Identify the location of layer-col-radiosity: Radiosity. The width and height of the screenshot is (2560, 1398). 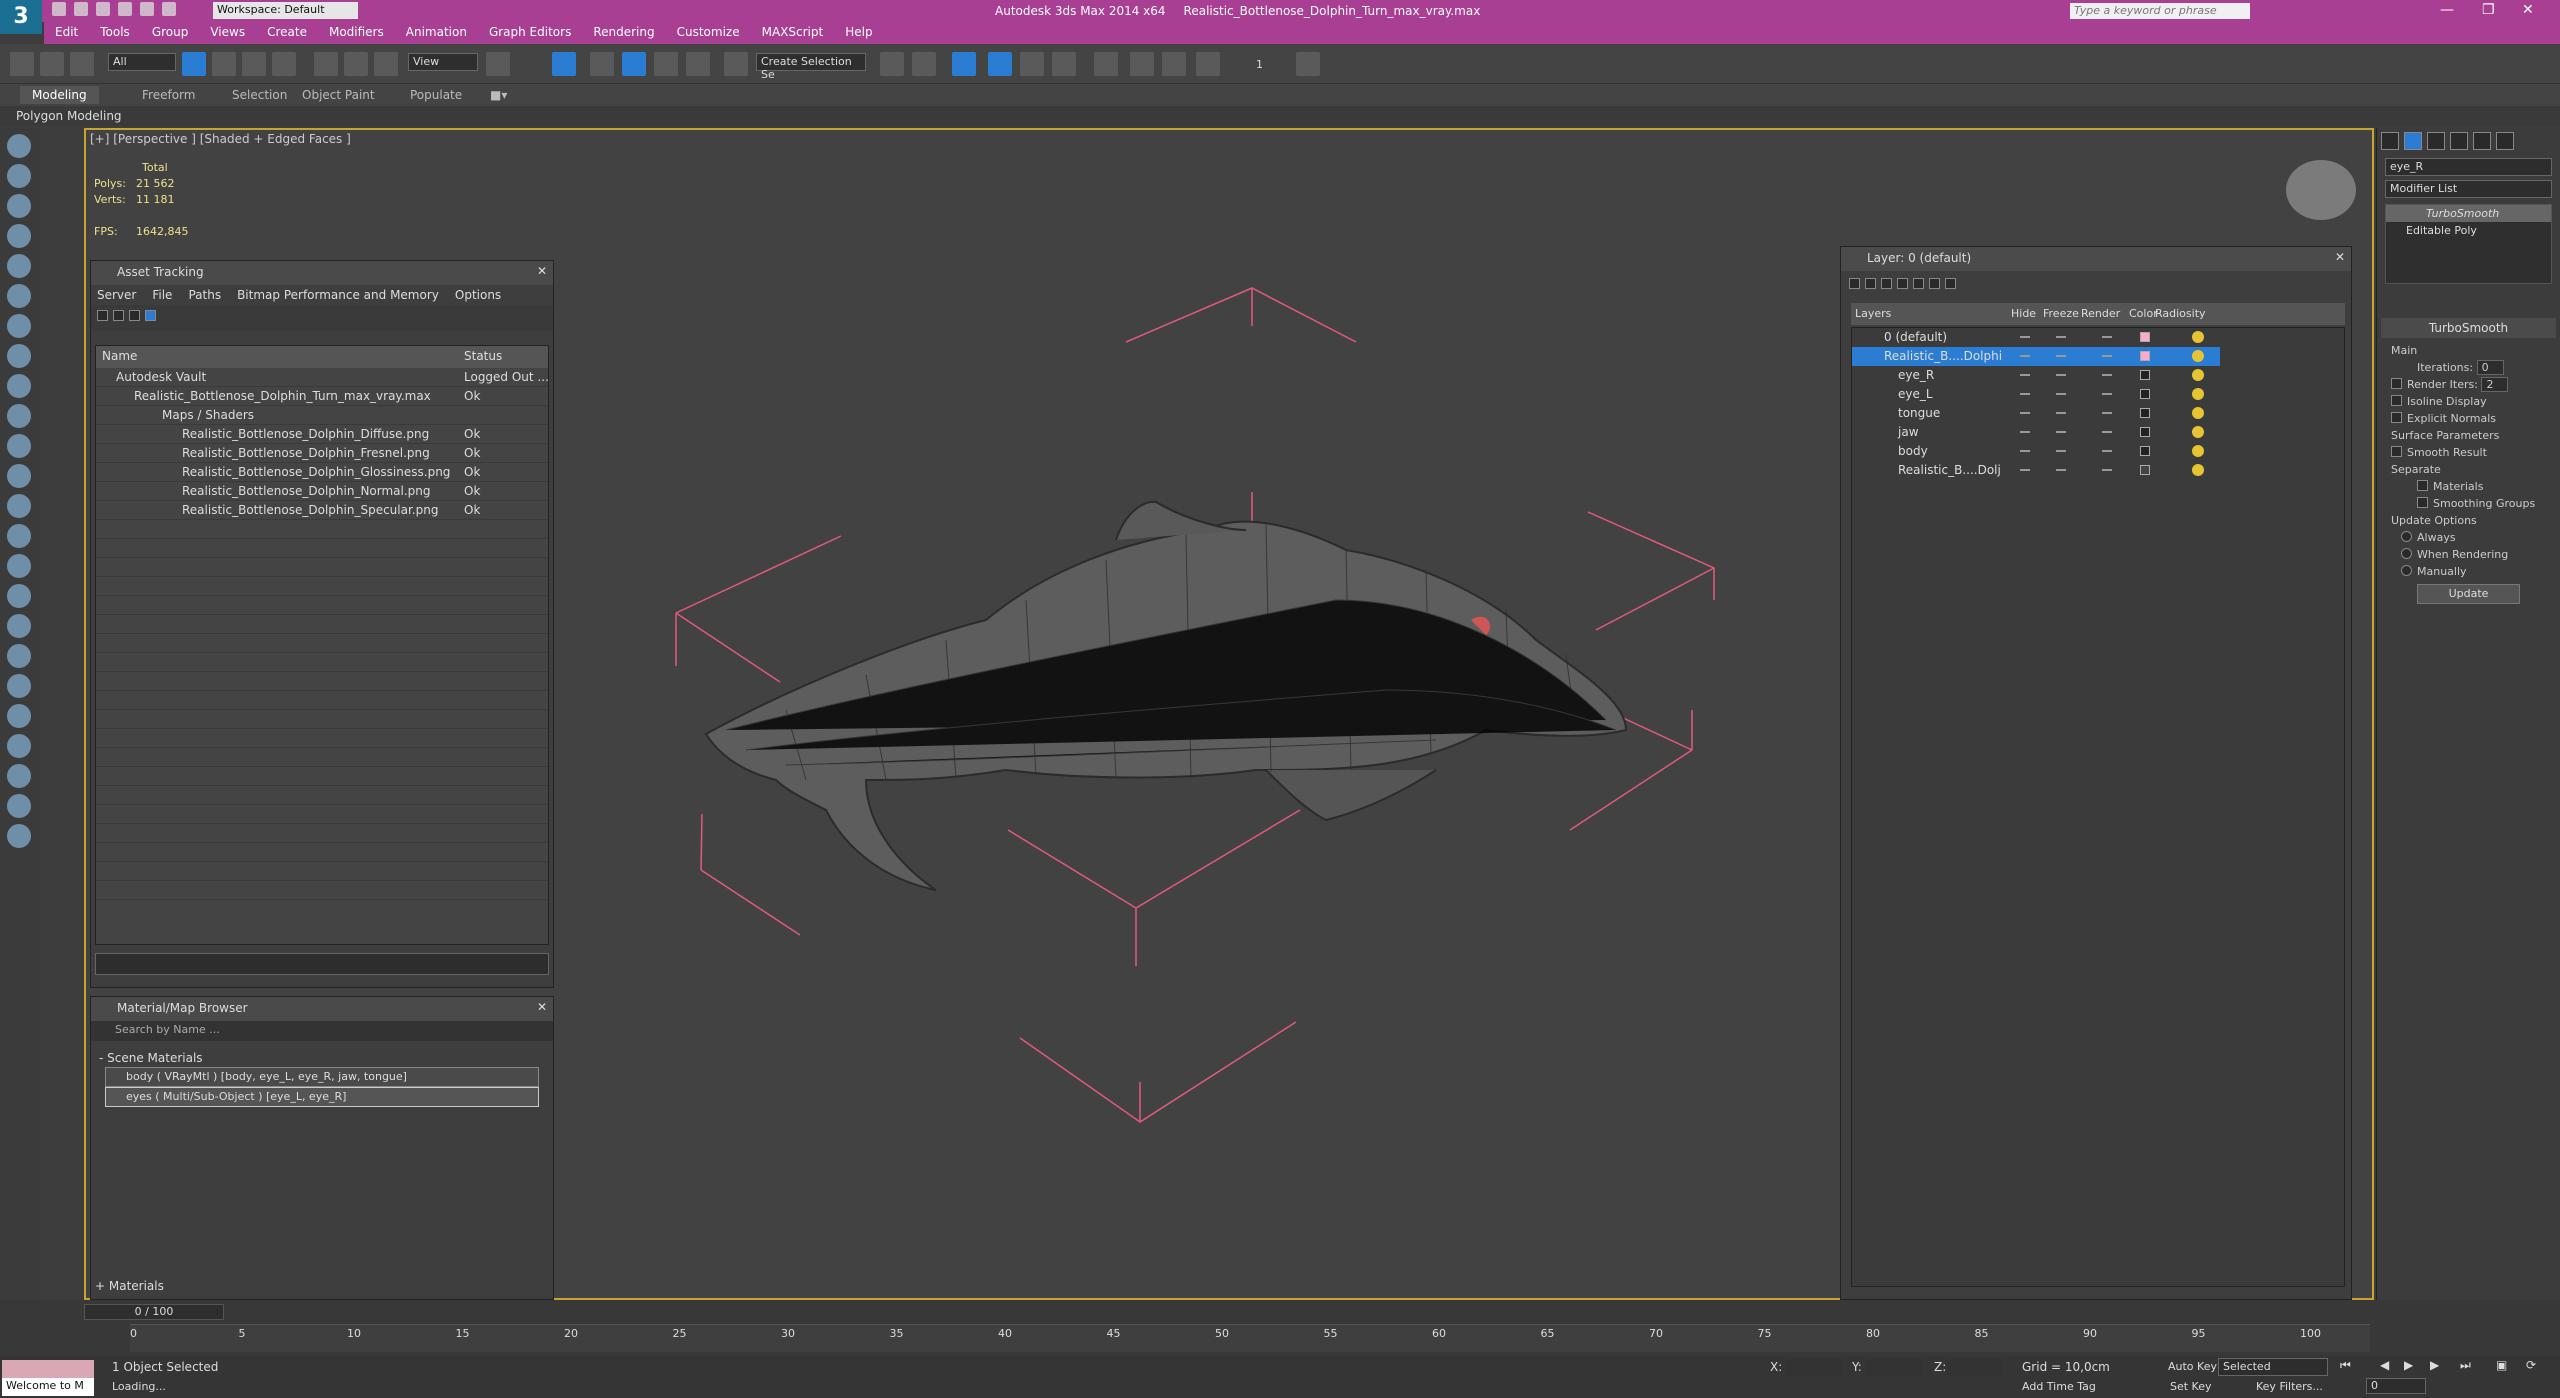
(2180, 313).